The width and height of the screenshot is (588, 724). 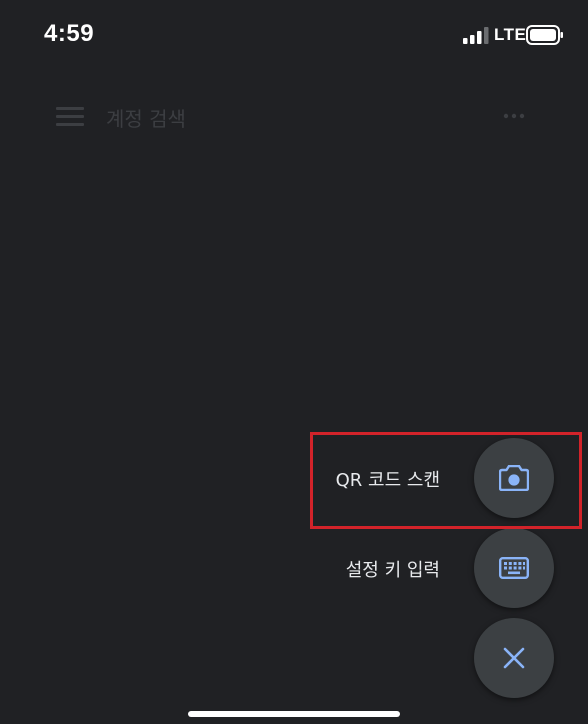 What do you see at coordinates (393, 569) in the screenshot?
I see `enter-setup-key-label: 설정 키 입력` at bounding box center [393, 569].